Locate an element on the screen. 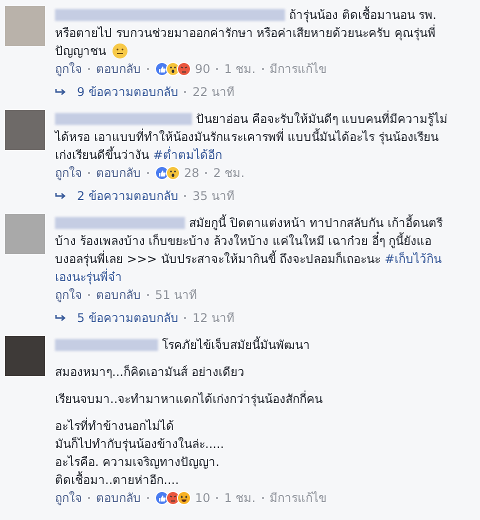 Image resolution: width=480 pixels, height=520 pixels. hashtag-link: เองนะรุ่นพี่จ๋า is located at coordinates (88, 277).